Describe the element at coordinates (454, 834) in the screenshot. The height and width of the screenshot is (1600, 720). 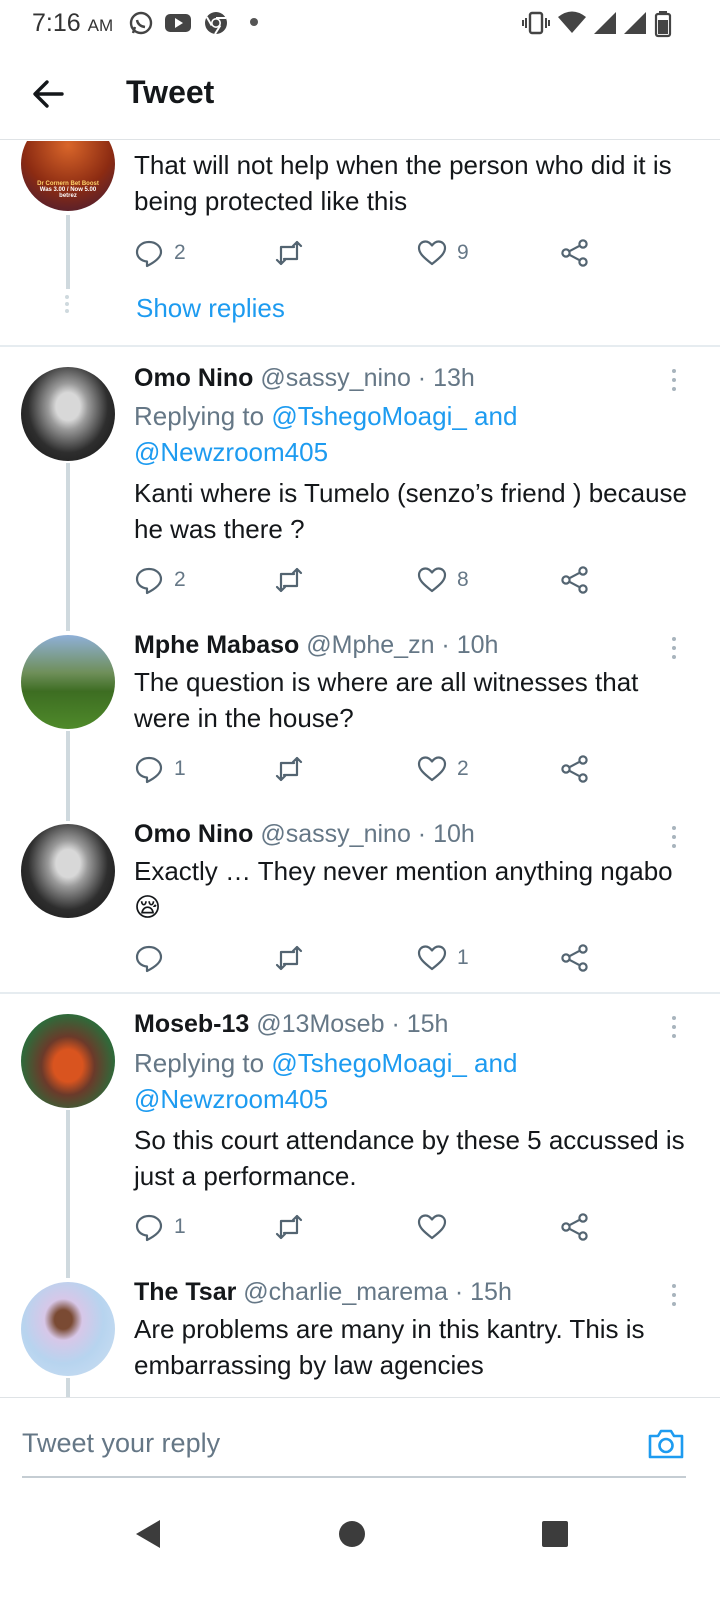
I see `tweet-time: 10h` at that location.